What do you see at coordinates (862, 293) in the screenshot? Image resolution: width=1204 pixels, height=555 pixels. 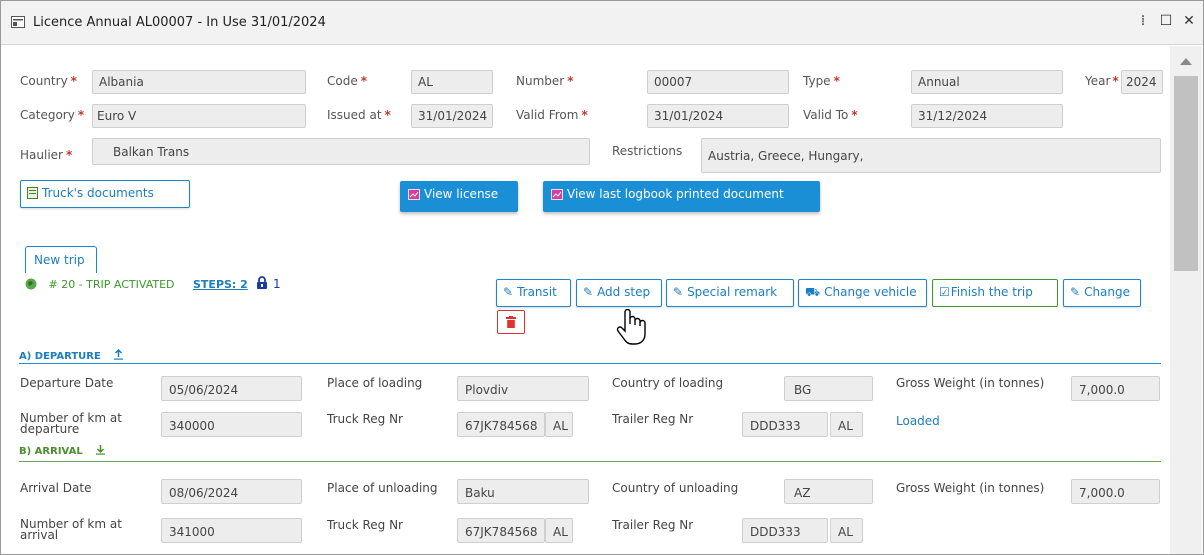 I see `change-vehicle-button: ⛟ Change vehicle` at bounding box center [862, 293].